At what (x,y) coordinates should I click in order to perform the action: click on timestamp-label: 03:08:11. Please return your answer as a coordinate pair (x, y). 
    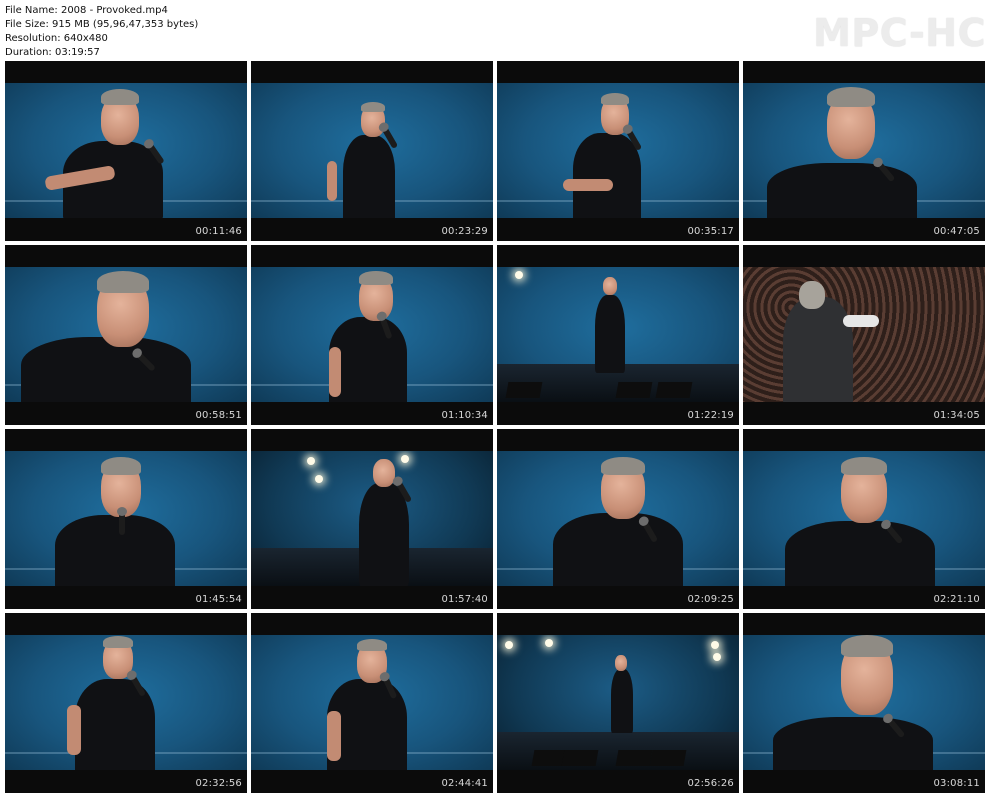
    Looking at the image, I should click on (956, 783).